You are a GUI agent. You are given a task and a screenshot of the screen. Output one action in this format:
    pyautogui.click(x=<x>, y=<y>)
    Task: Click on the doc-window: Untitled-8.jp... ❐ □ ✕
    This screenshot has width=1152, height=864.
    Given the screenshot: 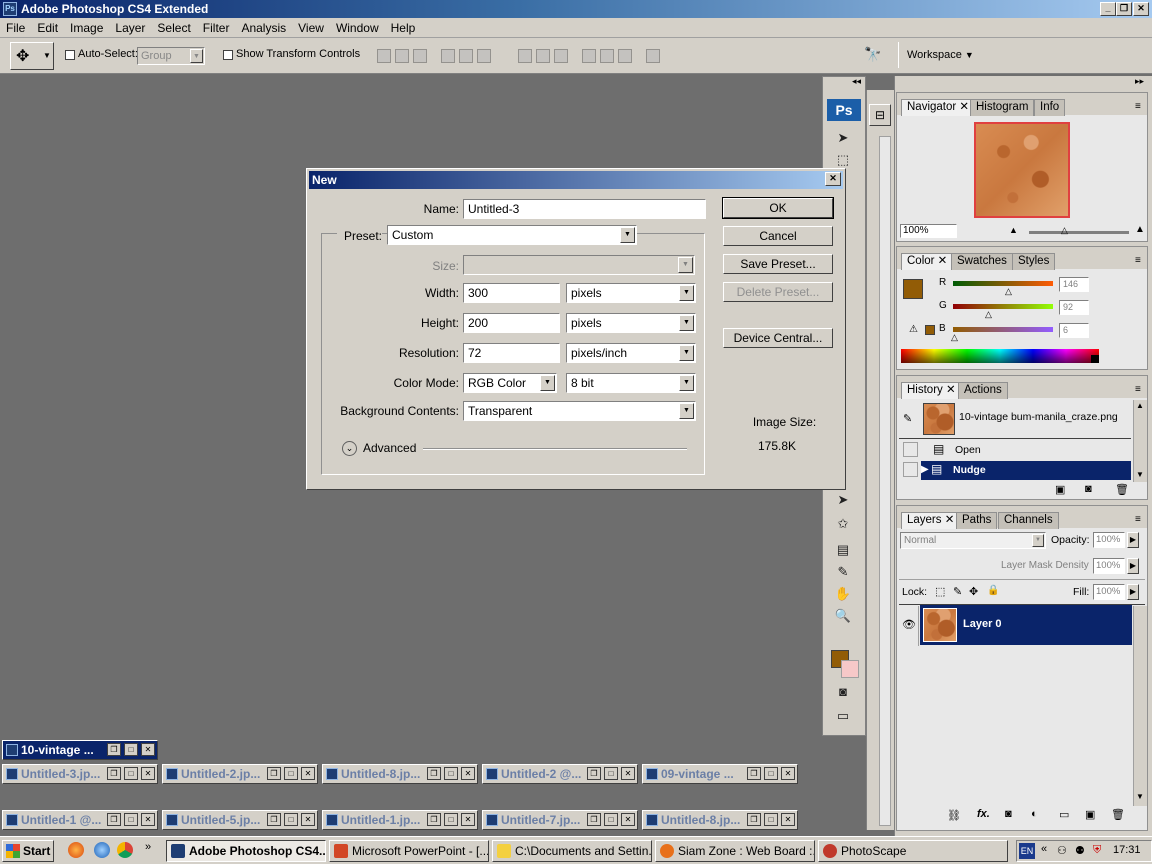 What is the action you would take?
    pyautogui.click(x=400, y=774)
    